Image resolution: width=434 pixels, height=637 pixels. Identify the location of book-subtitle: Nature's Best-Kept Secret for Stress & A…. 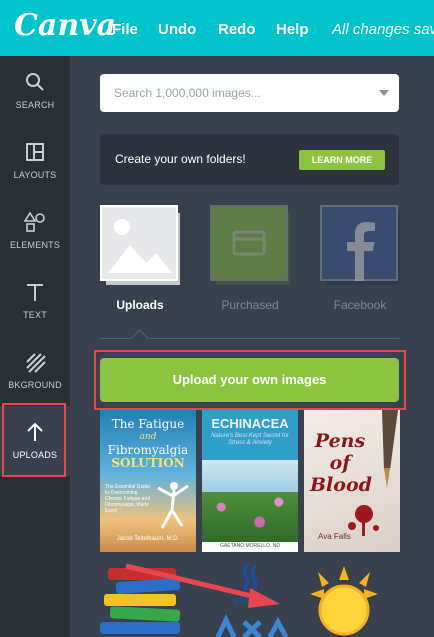
(250, 439).